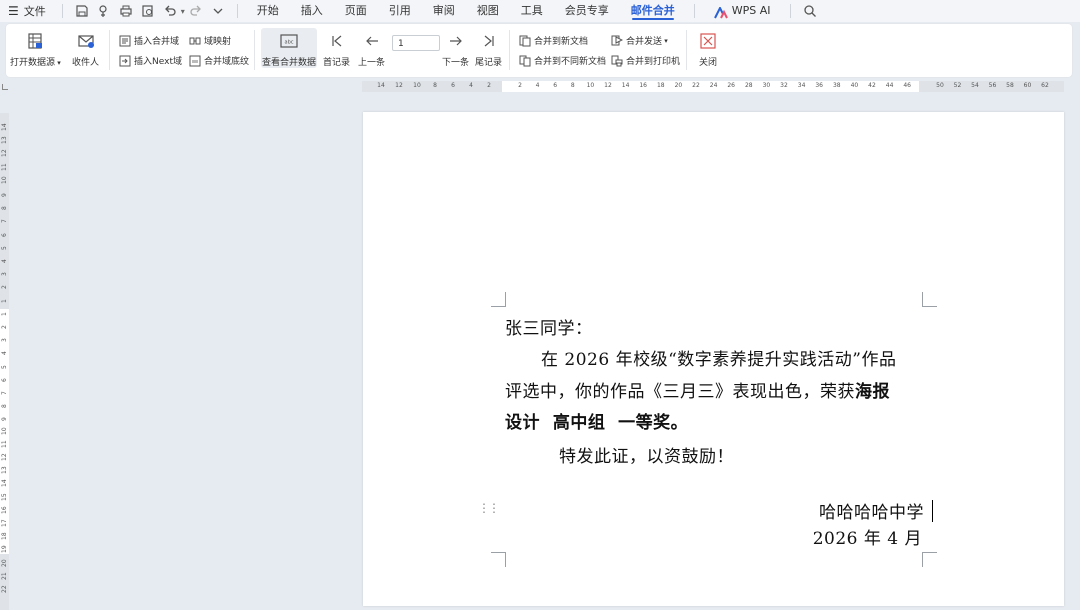 This screenshot has height=610, width=1080. What do you see at coordinates (720, 12) in the screenshot?
I see `wps-ai-logo-icon` at bounding box center [720, 12].